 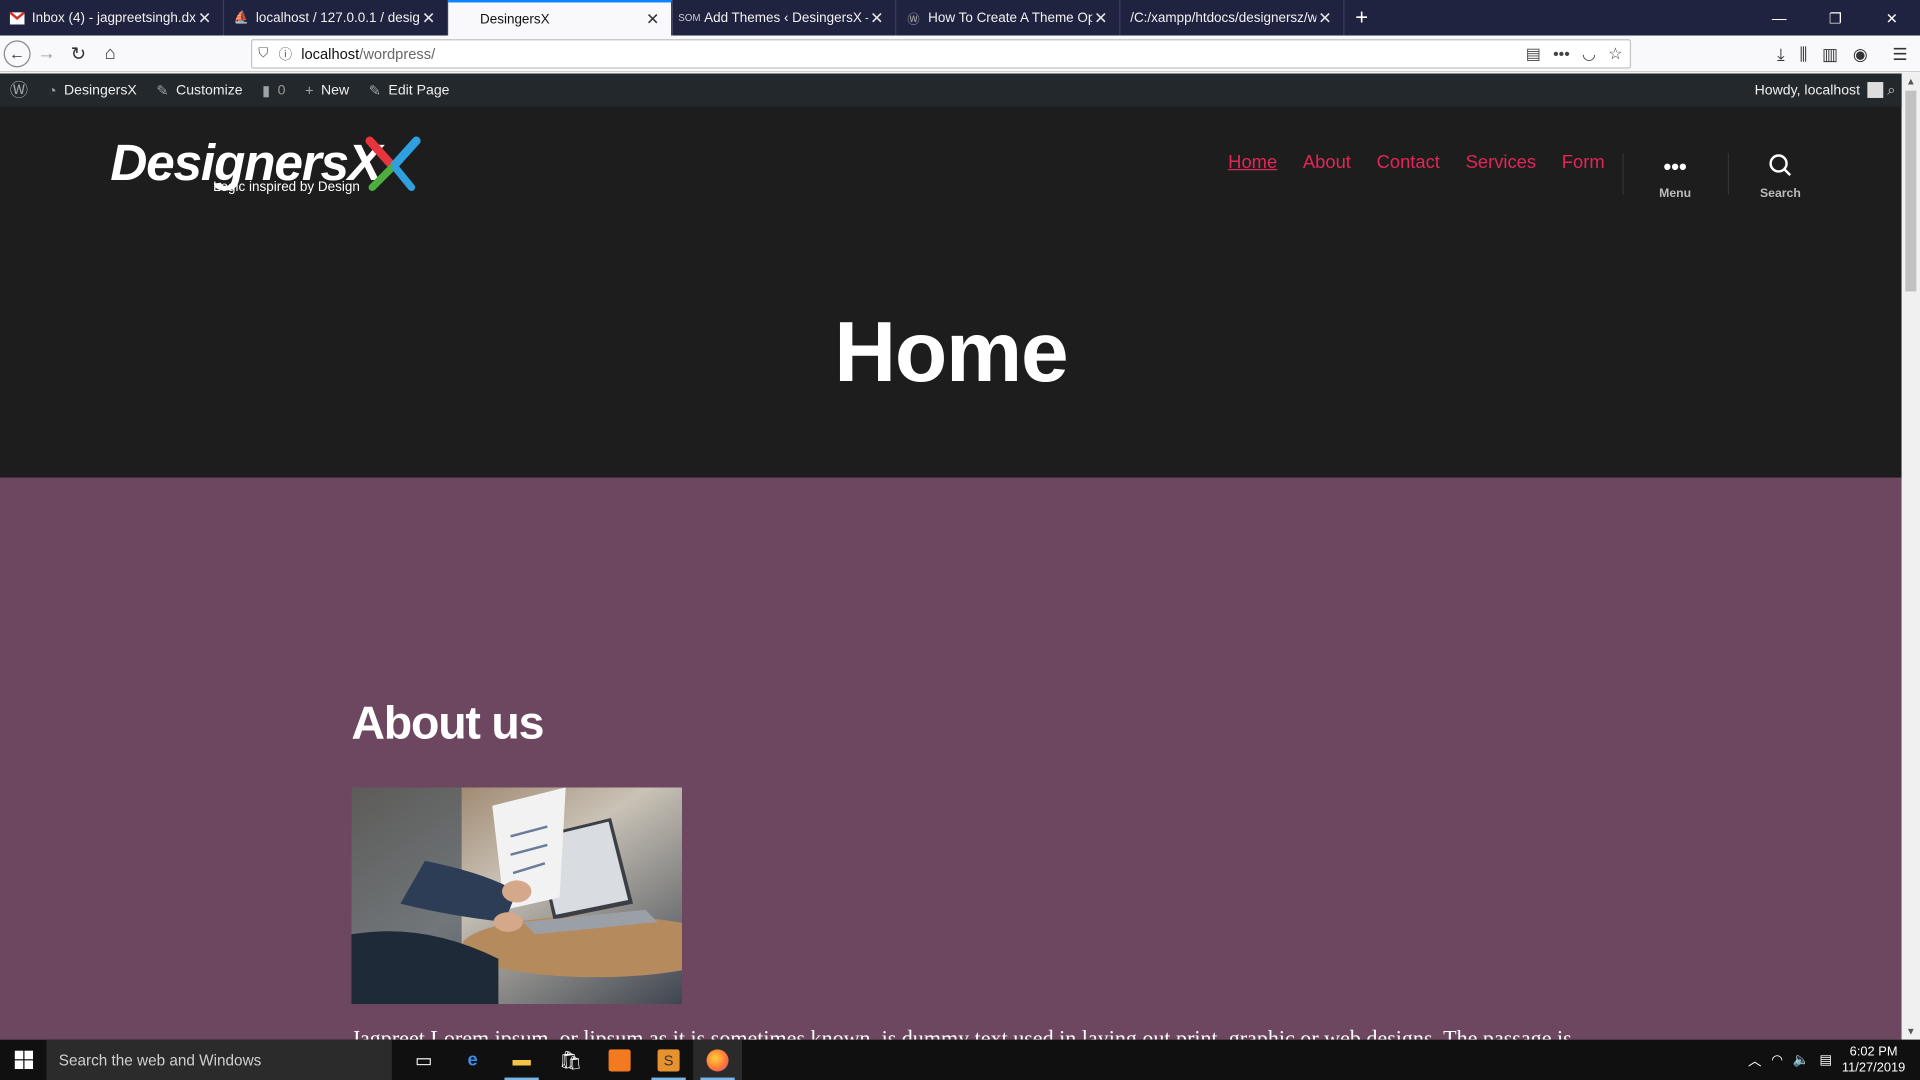 I want to click on wp-admin-icon: SOM, so click(x=689, y=18).